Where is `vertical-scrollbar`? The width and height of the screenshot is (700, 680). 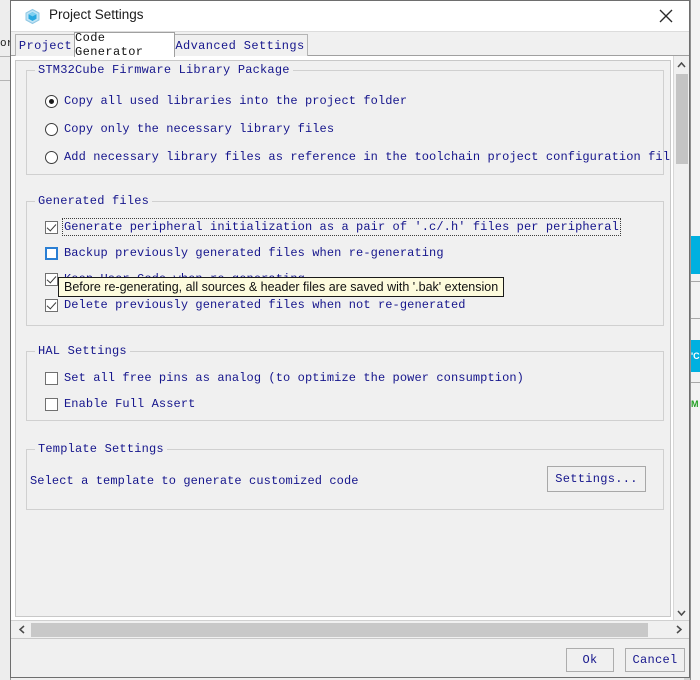
vertical-scrollbar is located at coordinates (681, 339).